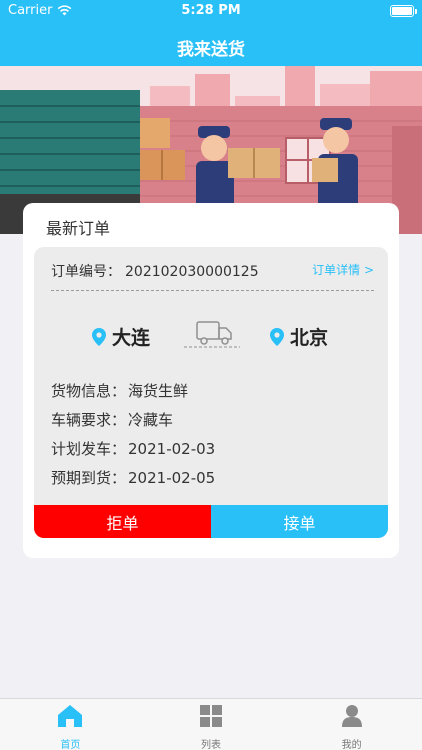  What do you see at coordinates (89, 391) in the screenshot?
I see `info-label: 货物信息：` at bounding box center [89, 391].